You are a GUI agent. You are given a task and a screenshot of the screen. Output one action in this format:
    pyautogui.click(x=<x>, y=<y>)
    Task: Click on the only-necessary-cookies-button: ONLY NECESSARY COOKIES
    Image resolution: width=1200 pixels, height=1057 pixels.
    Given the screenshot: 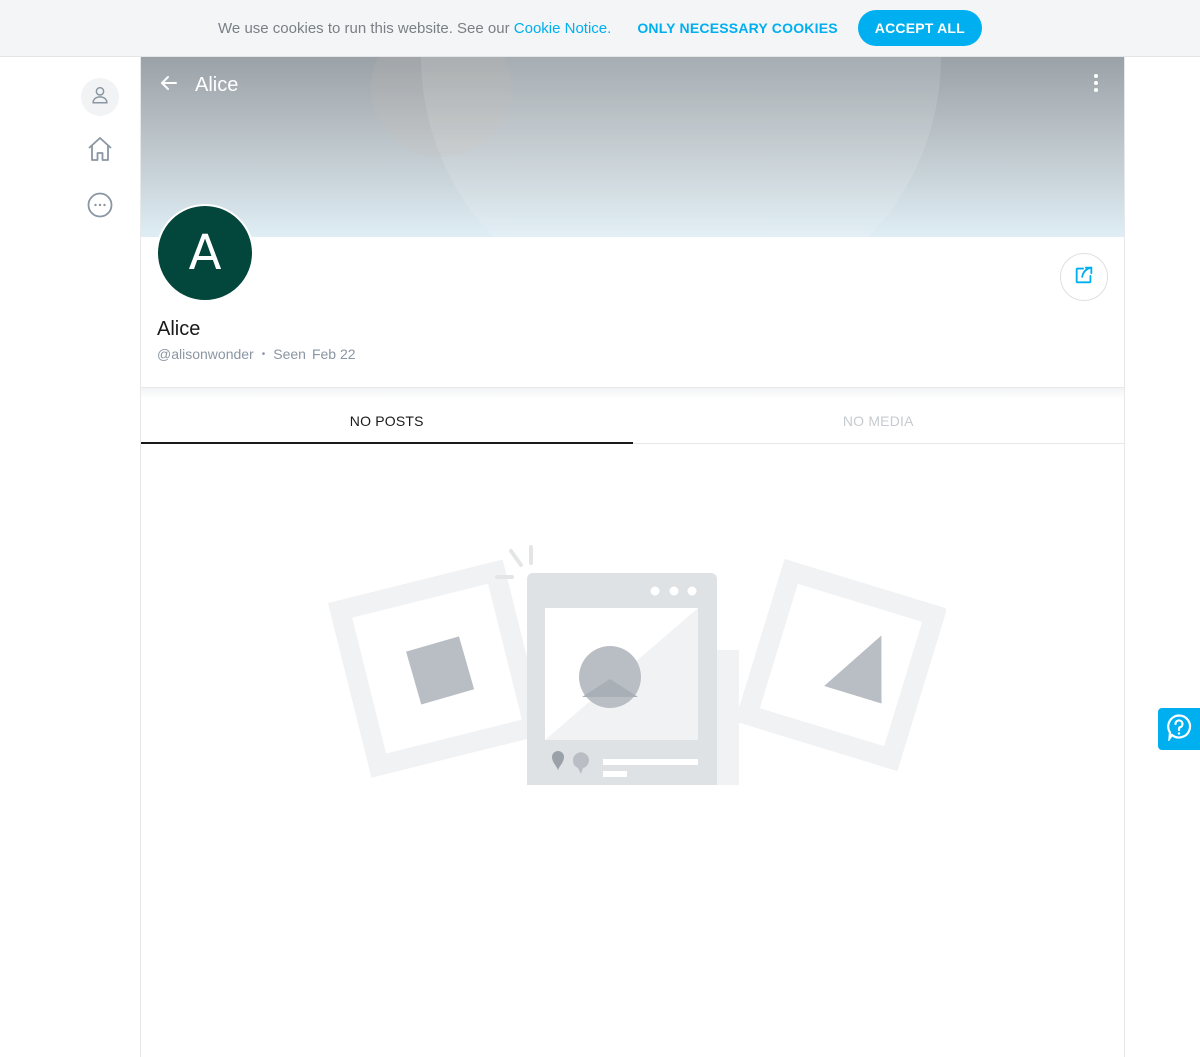 What is the action you would take?
    pyautogui.click(x=737, y=28)
    